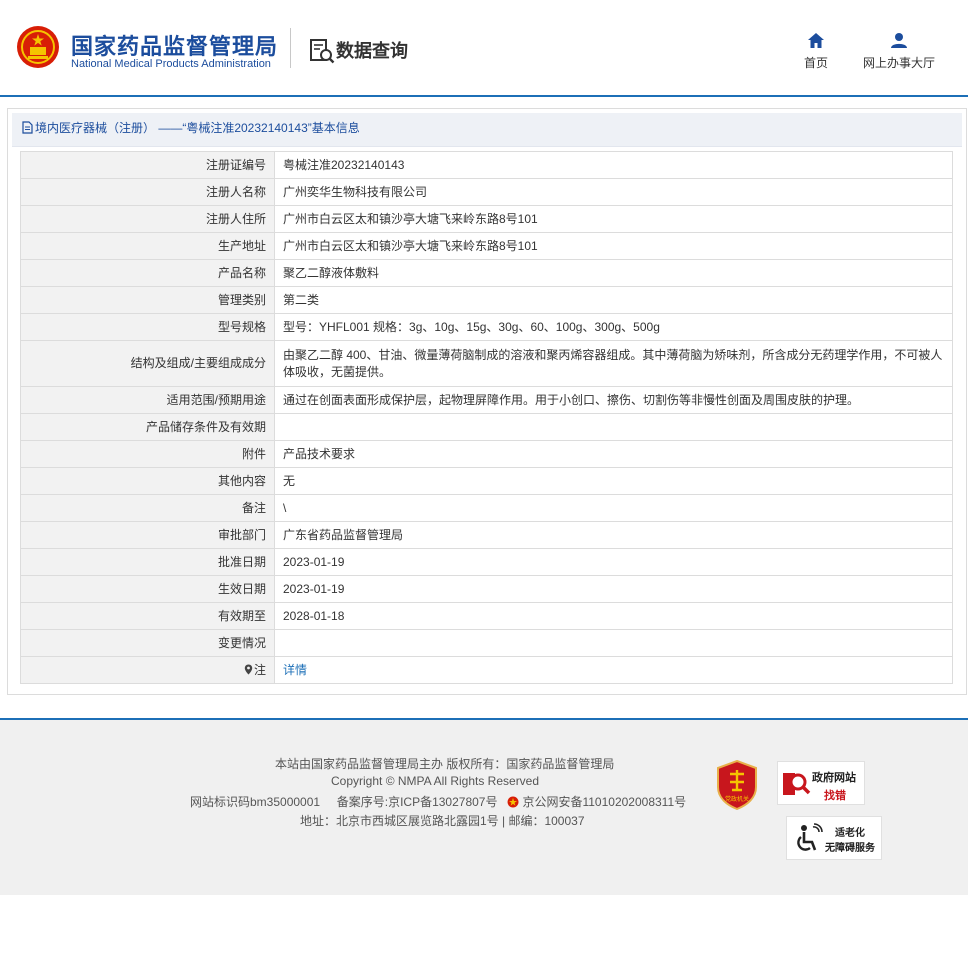  Describe the element at coordinates (445, 764) in the screenshot. I see `footer-host: 本站由国家药品监督管理局主办 版权所有：国家药品监督管理局` at that location.